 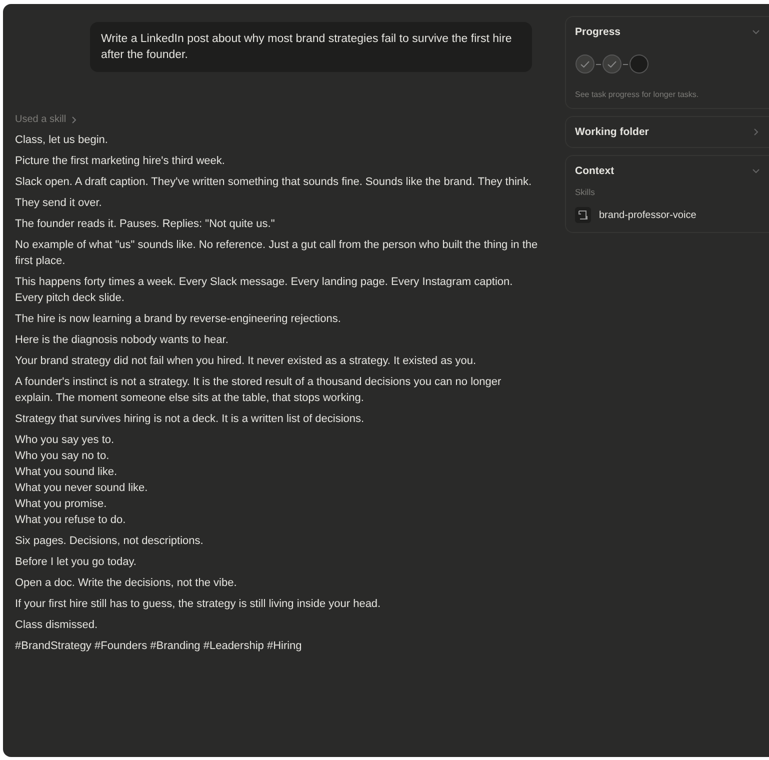 What do you see at coordinates (198, 604) in the screenshot?
I see `response-paragraph: If your first hire still has to guess, the strategy is still living inside your head.` at bounding box center [198, 604].